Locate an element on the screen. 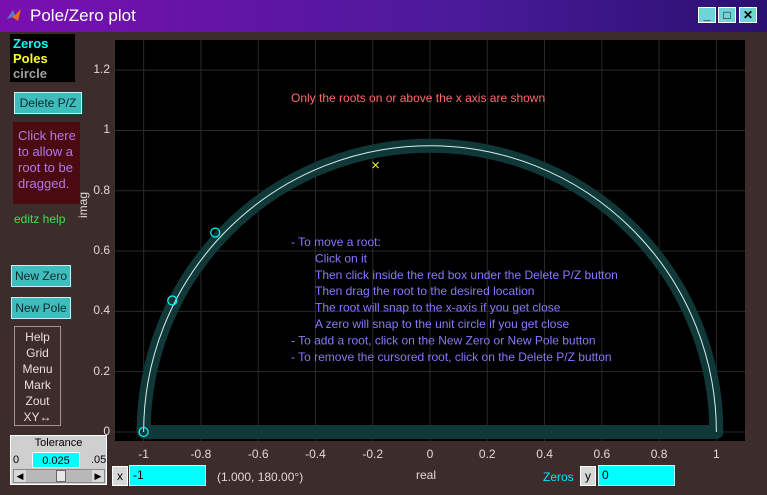 This screenshot has height=495, width=767. slider-right-arrow-icon: ▶ is located at coordinates (98, 476).